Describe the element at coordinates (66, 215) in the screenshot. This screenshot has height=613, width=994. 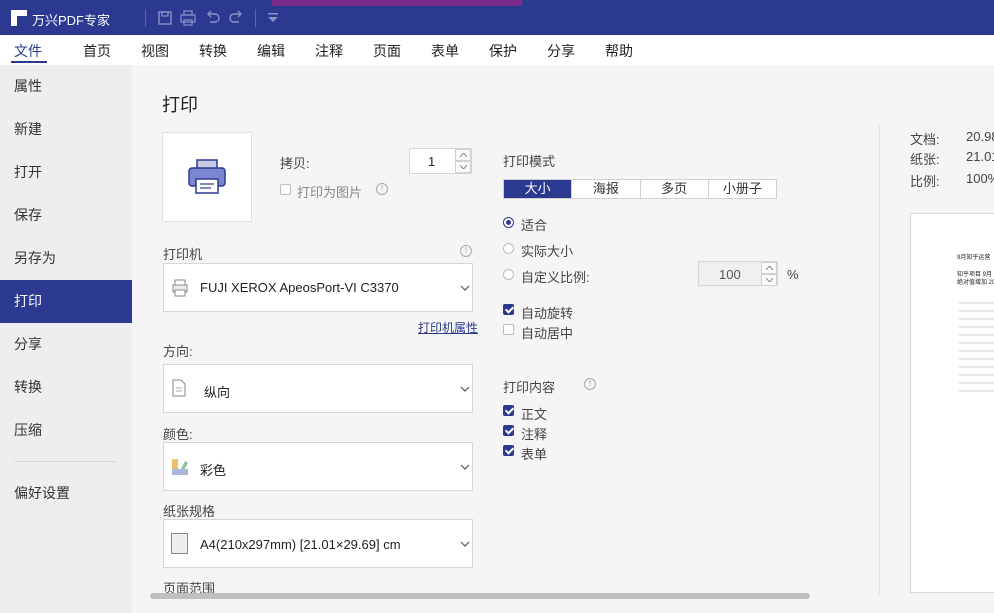
I see `sidebar-item-save: 保存` at that location.